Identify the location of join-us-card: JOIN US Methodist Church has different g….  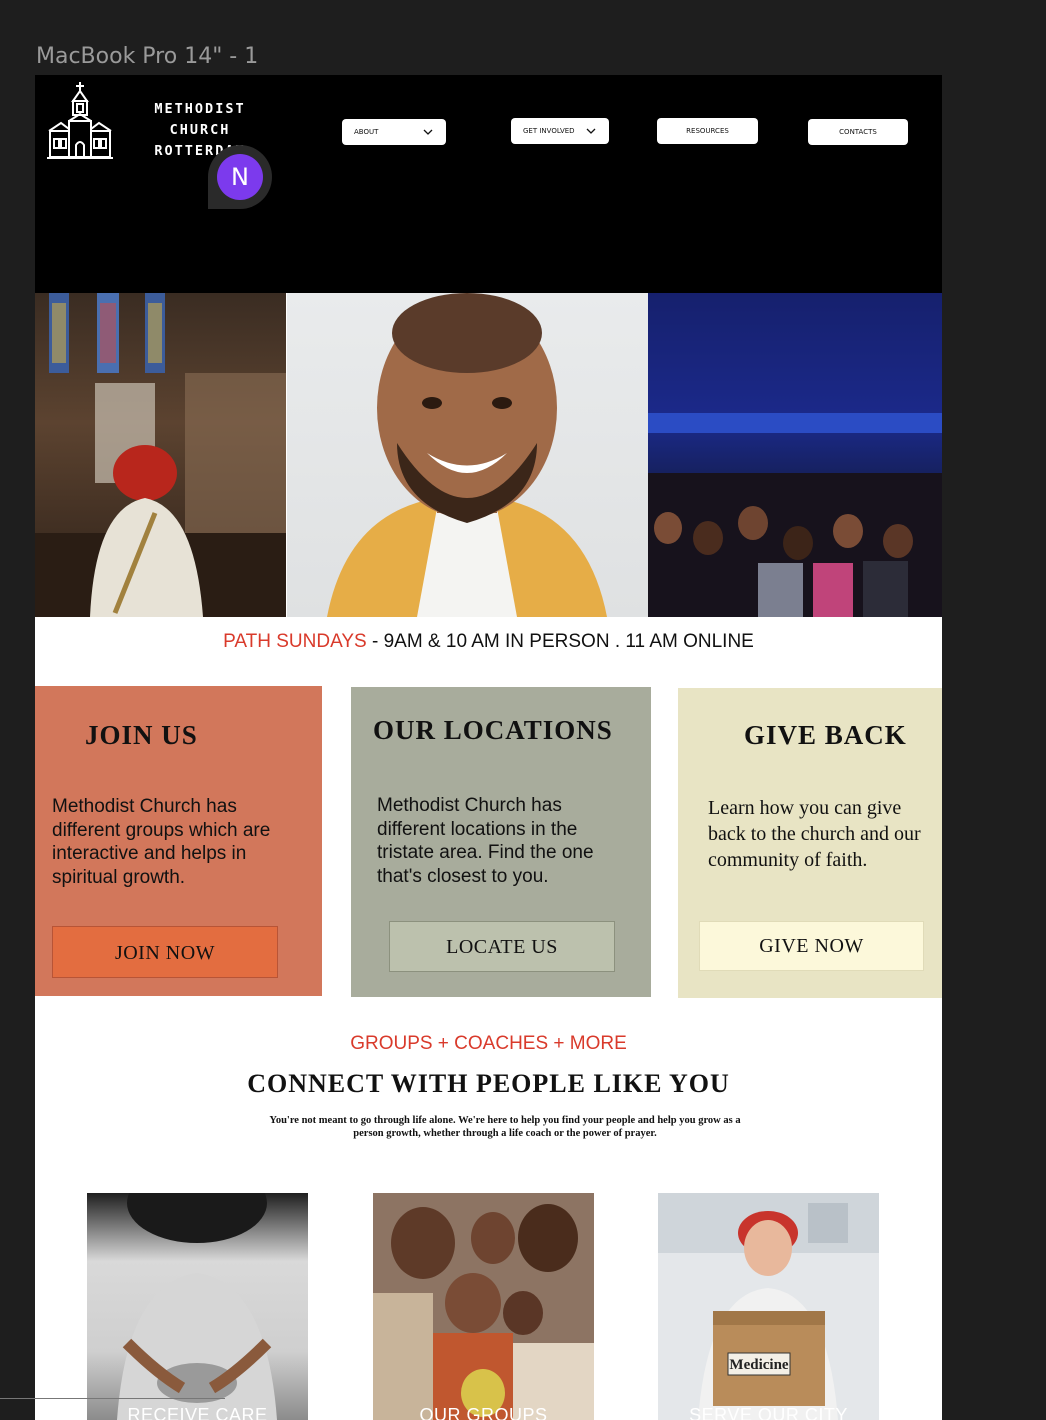
(178, 841).